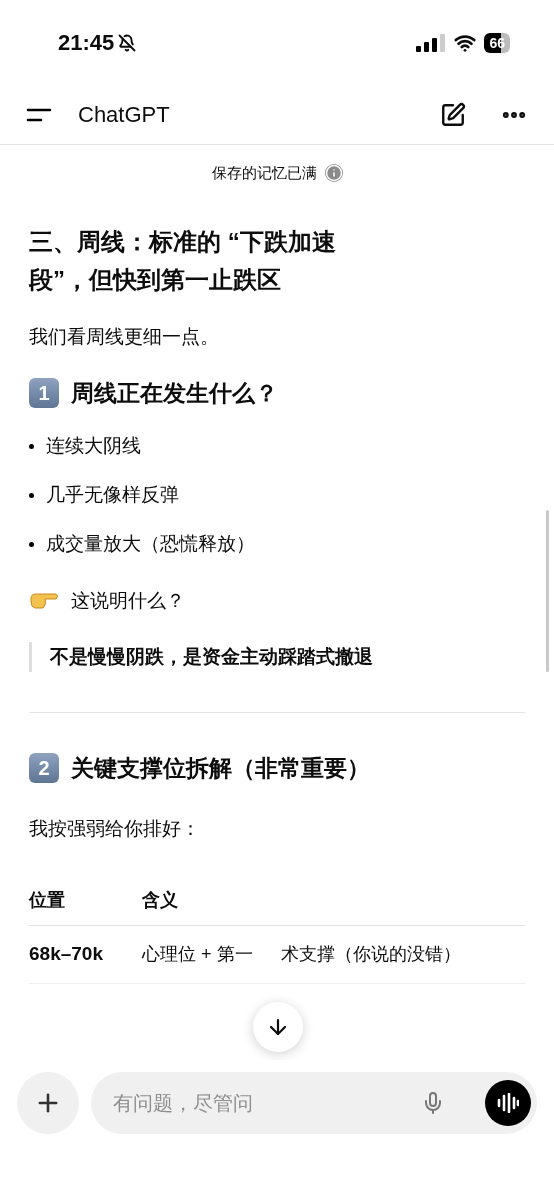 This screenshot has width=554, height=1200. I want to click on table-cell-text: 心理位 + 第一, so click(197, 954).